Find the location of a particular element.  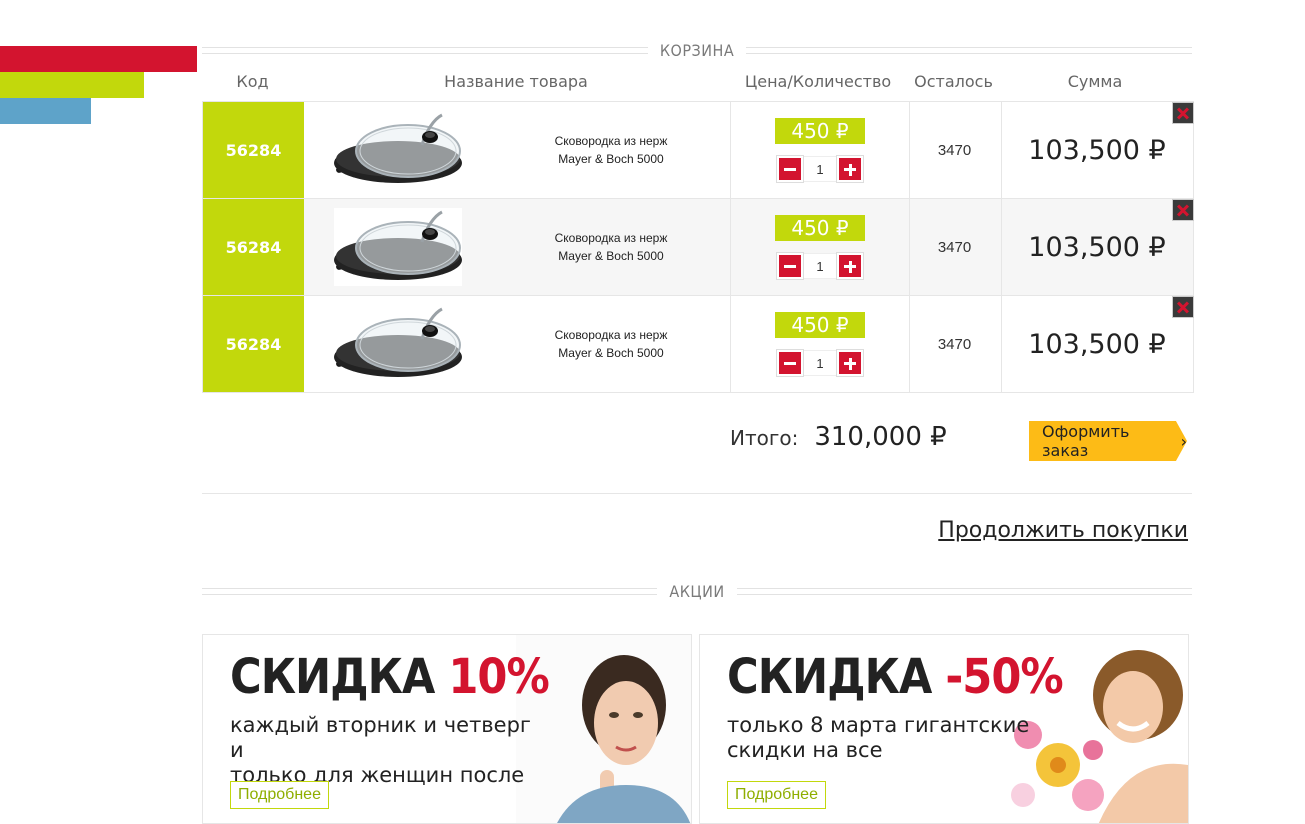

header-price-qty: Цена/Количество is located at coordinates (818, 81).